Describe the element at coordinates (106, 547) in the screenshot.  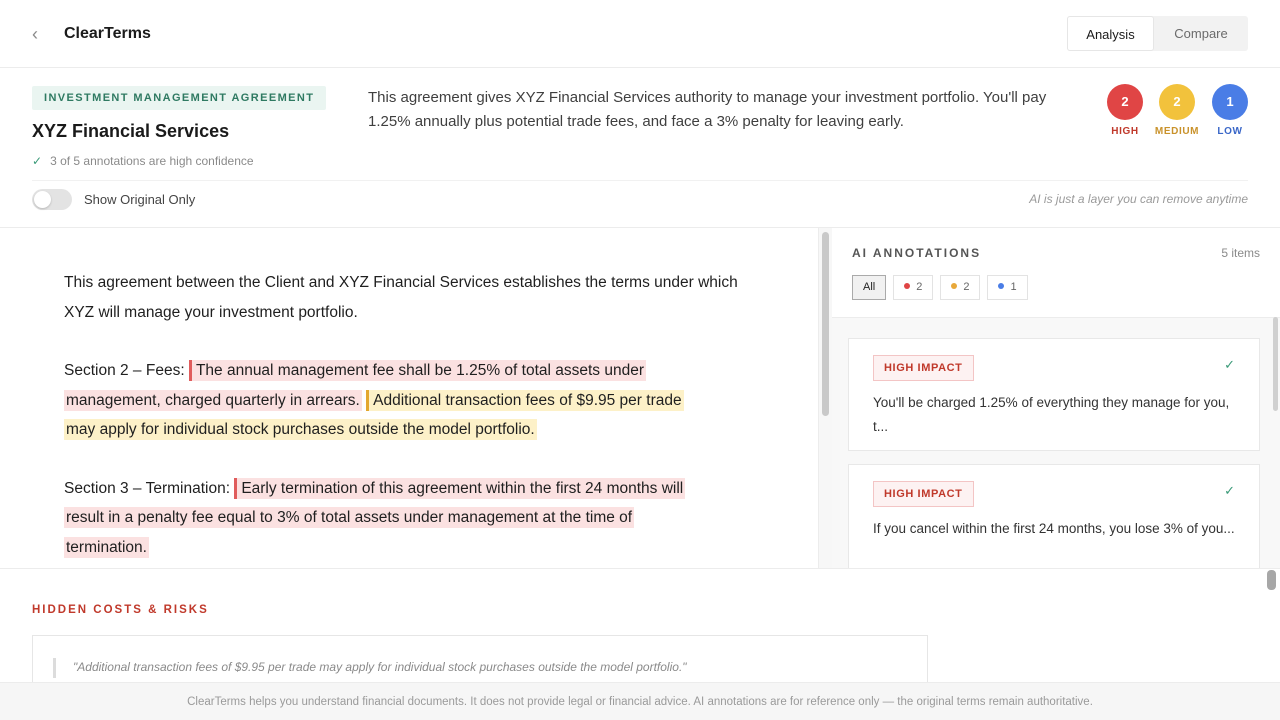
I see `highlight-high-termination-end: termination.` at that location.